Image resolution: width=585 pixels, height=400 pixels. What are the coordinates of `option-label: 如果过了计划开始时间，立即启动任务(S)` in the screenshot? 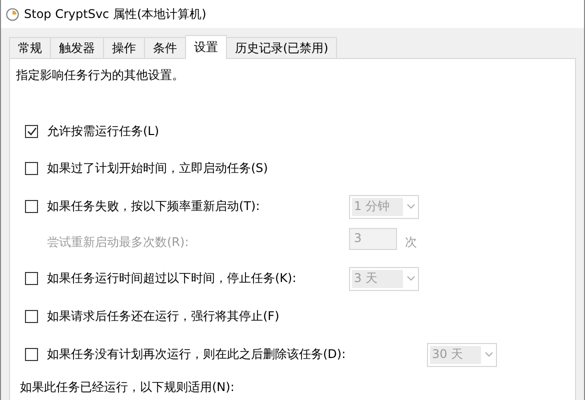 It's located at (158, 168).